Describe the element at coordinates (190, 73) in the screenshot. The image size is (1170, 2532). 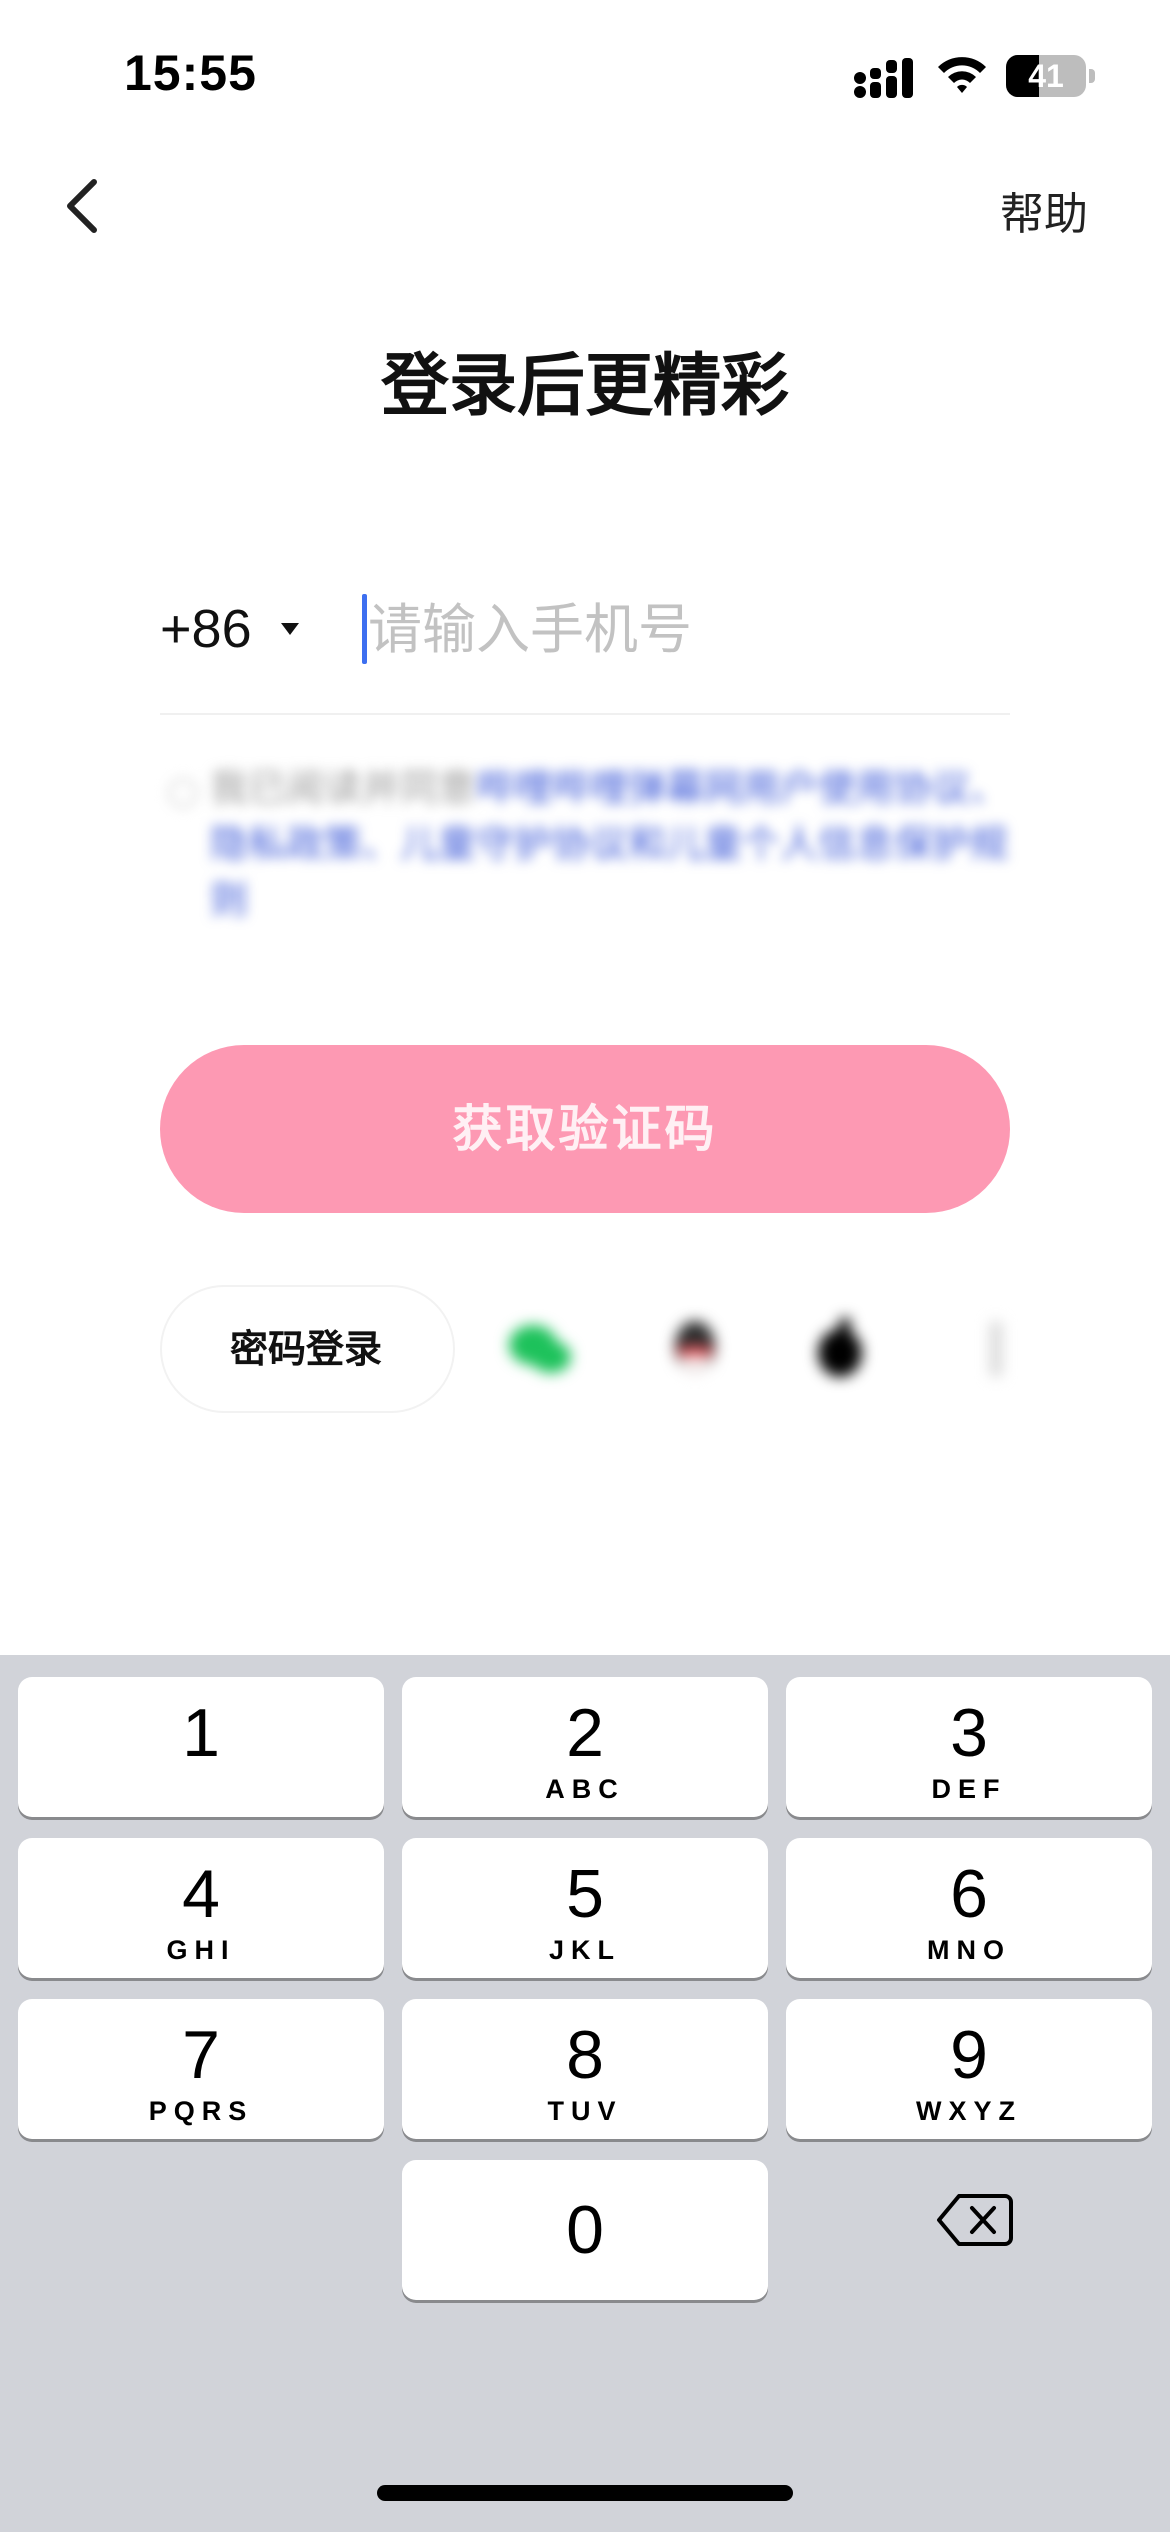
I see `status-time: 15:55` at that location.